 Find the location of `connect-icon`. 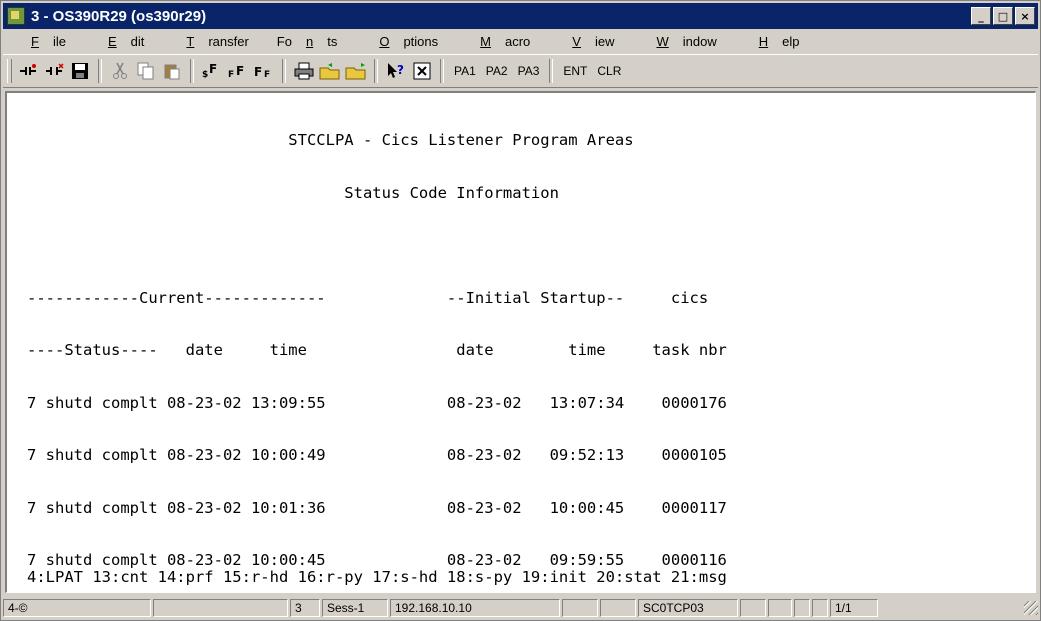

connect-icon is located at coordinates (28, 71).